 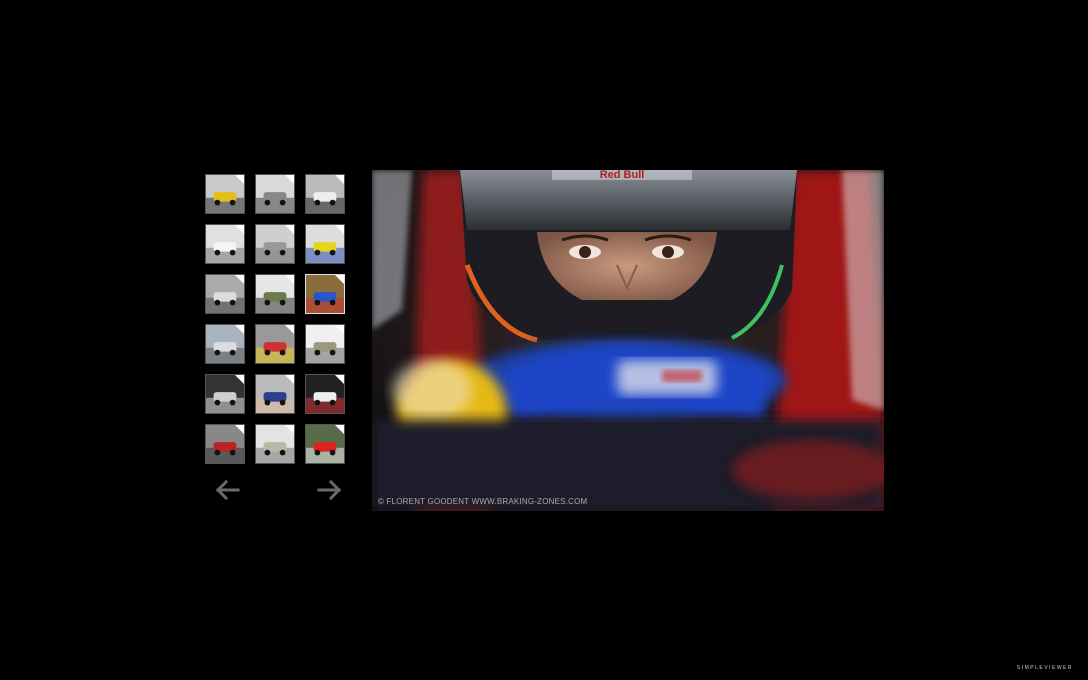 What do you see at coordinates (225, 344) in the screenshot?
I see `thumb-cloudy-sky` at bounding box center [225, 344].